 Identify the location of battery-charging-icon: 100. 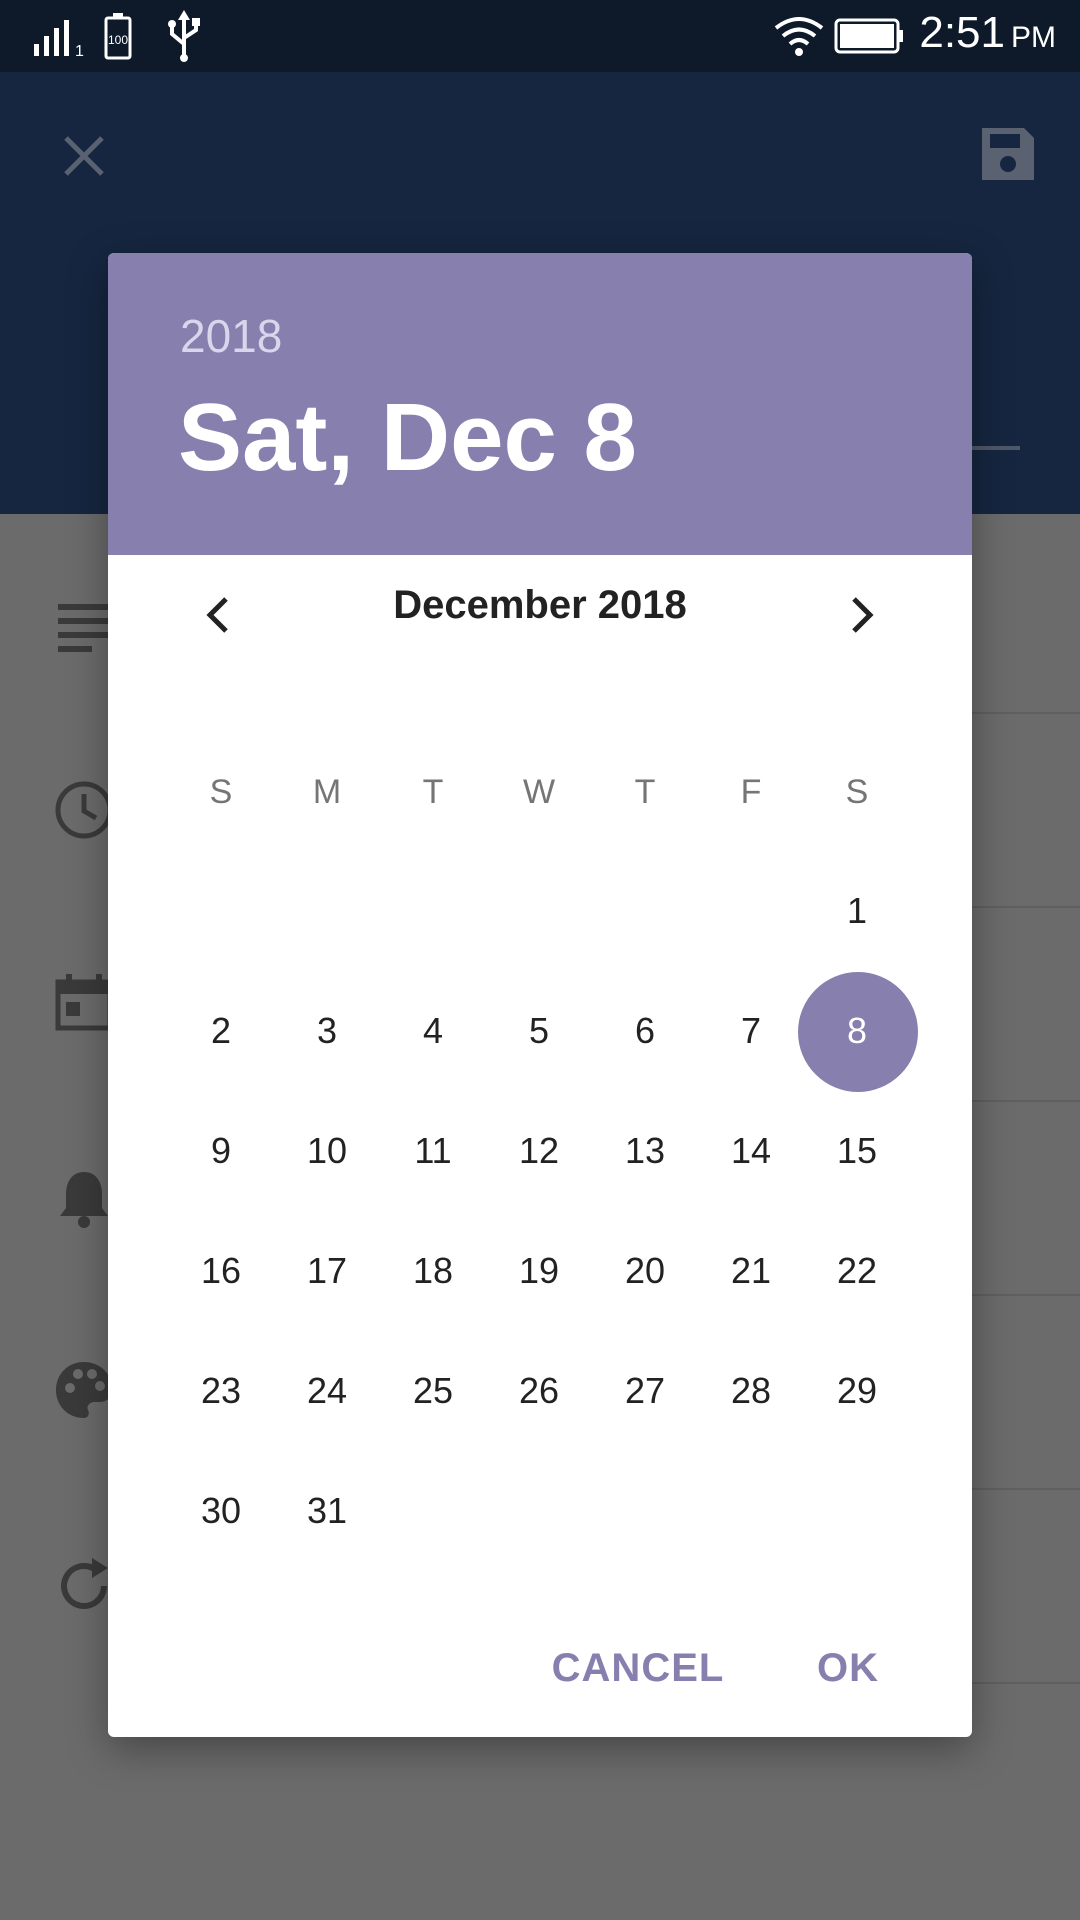
(118, 36).